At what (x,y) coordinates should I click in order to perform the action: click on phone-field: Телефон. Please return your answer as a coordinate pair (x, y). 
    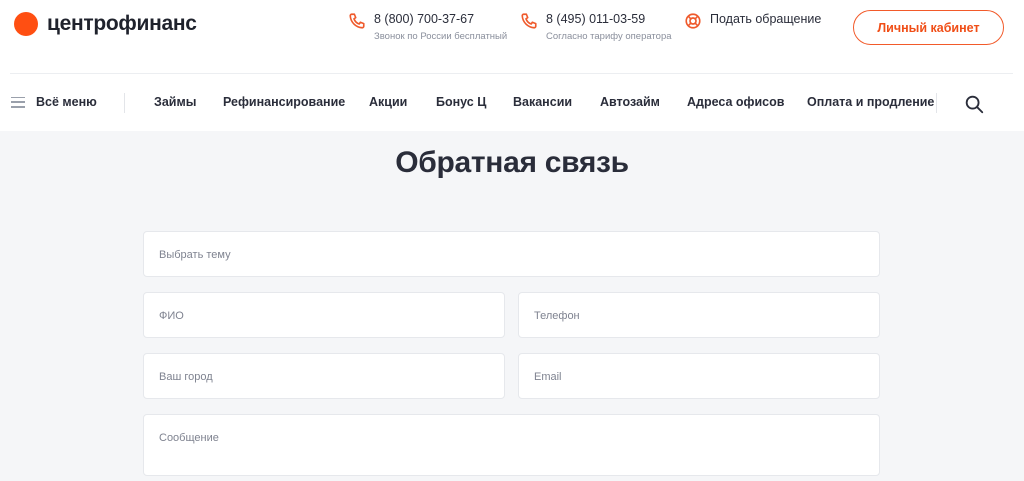
    Looking at the image, I should click on (699, 315).